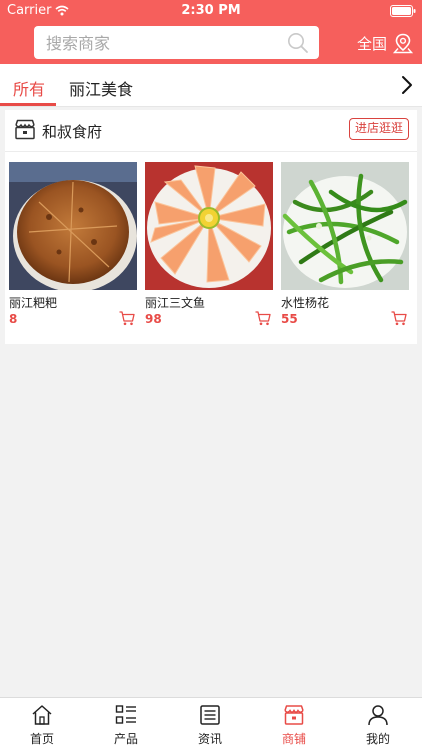 This screenshot has width=422, height=751. Describe the element at coordinates (403, 43) in the screenshot. I see `location-pin-icon` at that location.